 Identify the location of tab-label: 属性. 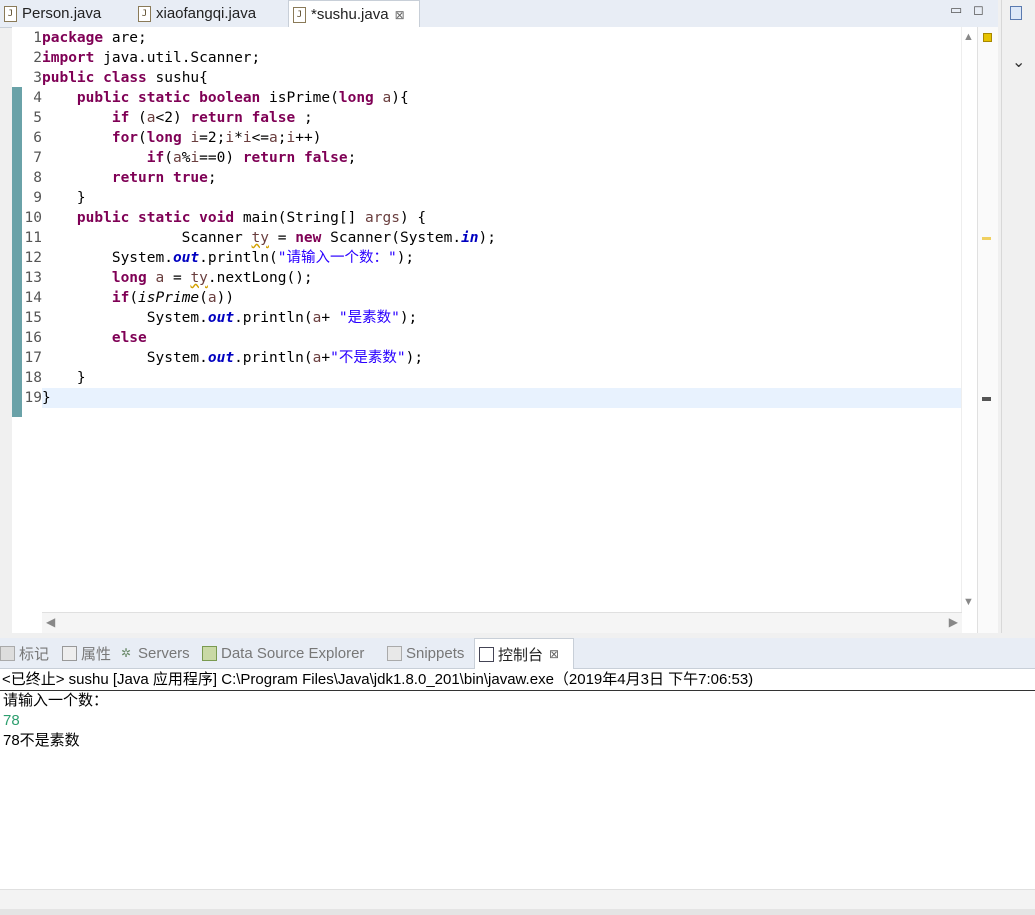
(96, 654).